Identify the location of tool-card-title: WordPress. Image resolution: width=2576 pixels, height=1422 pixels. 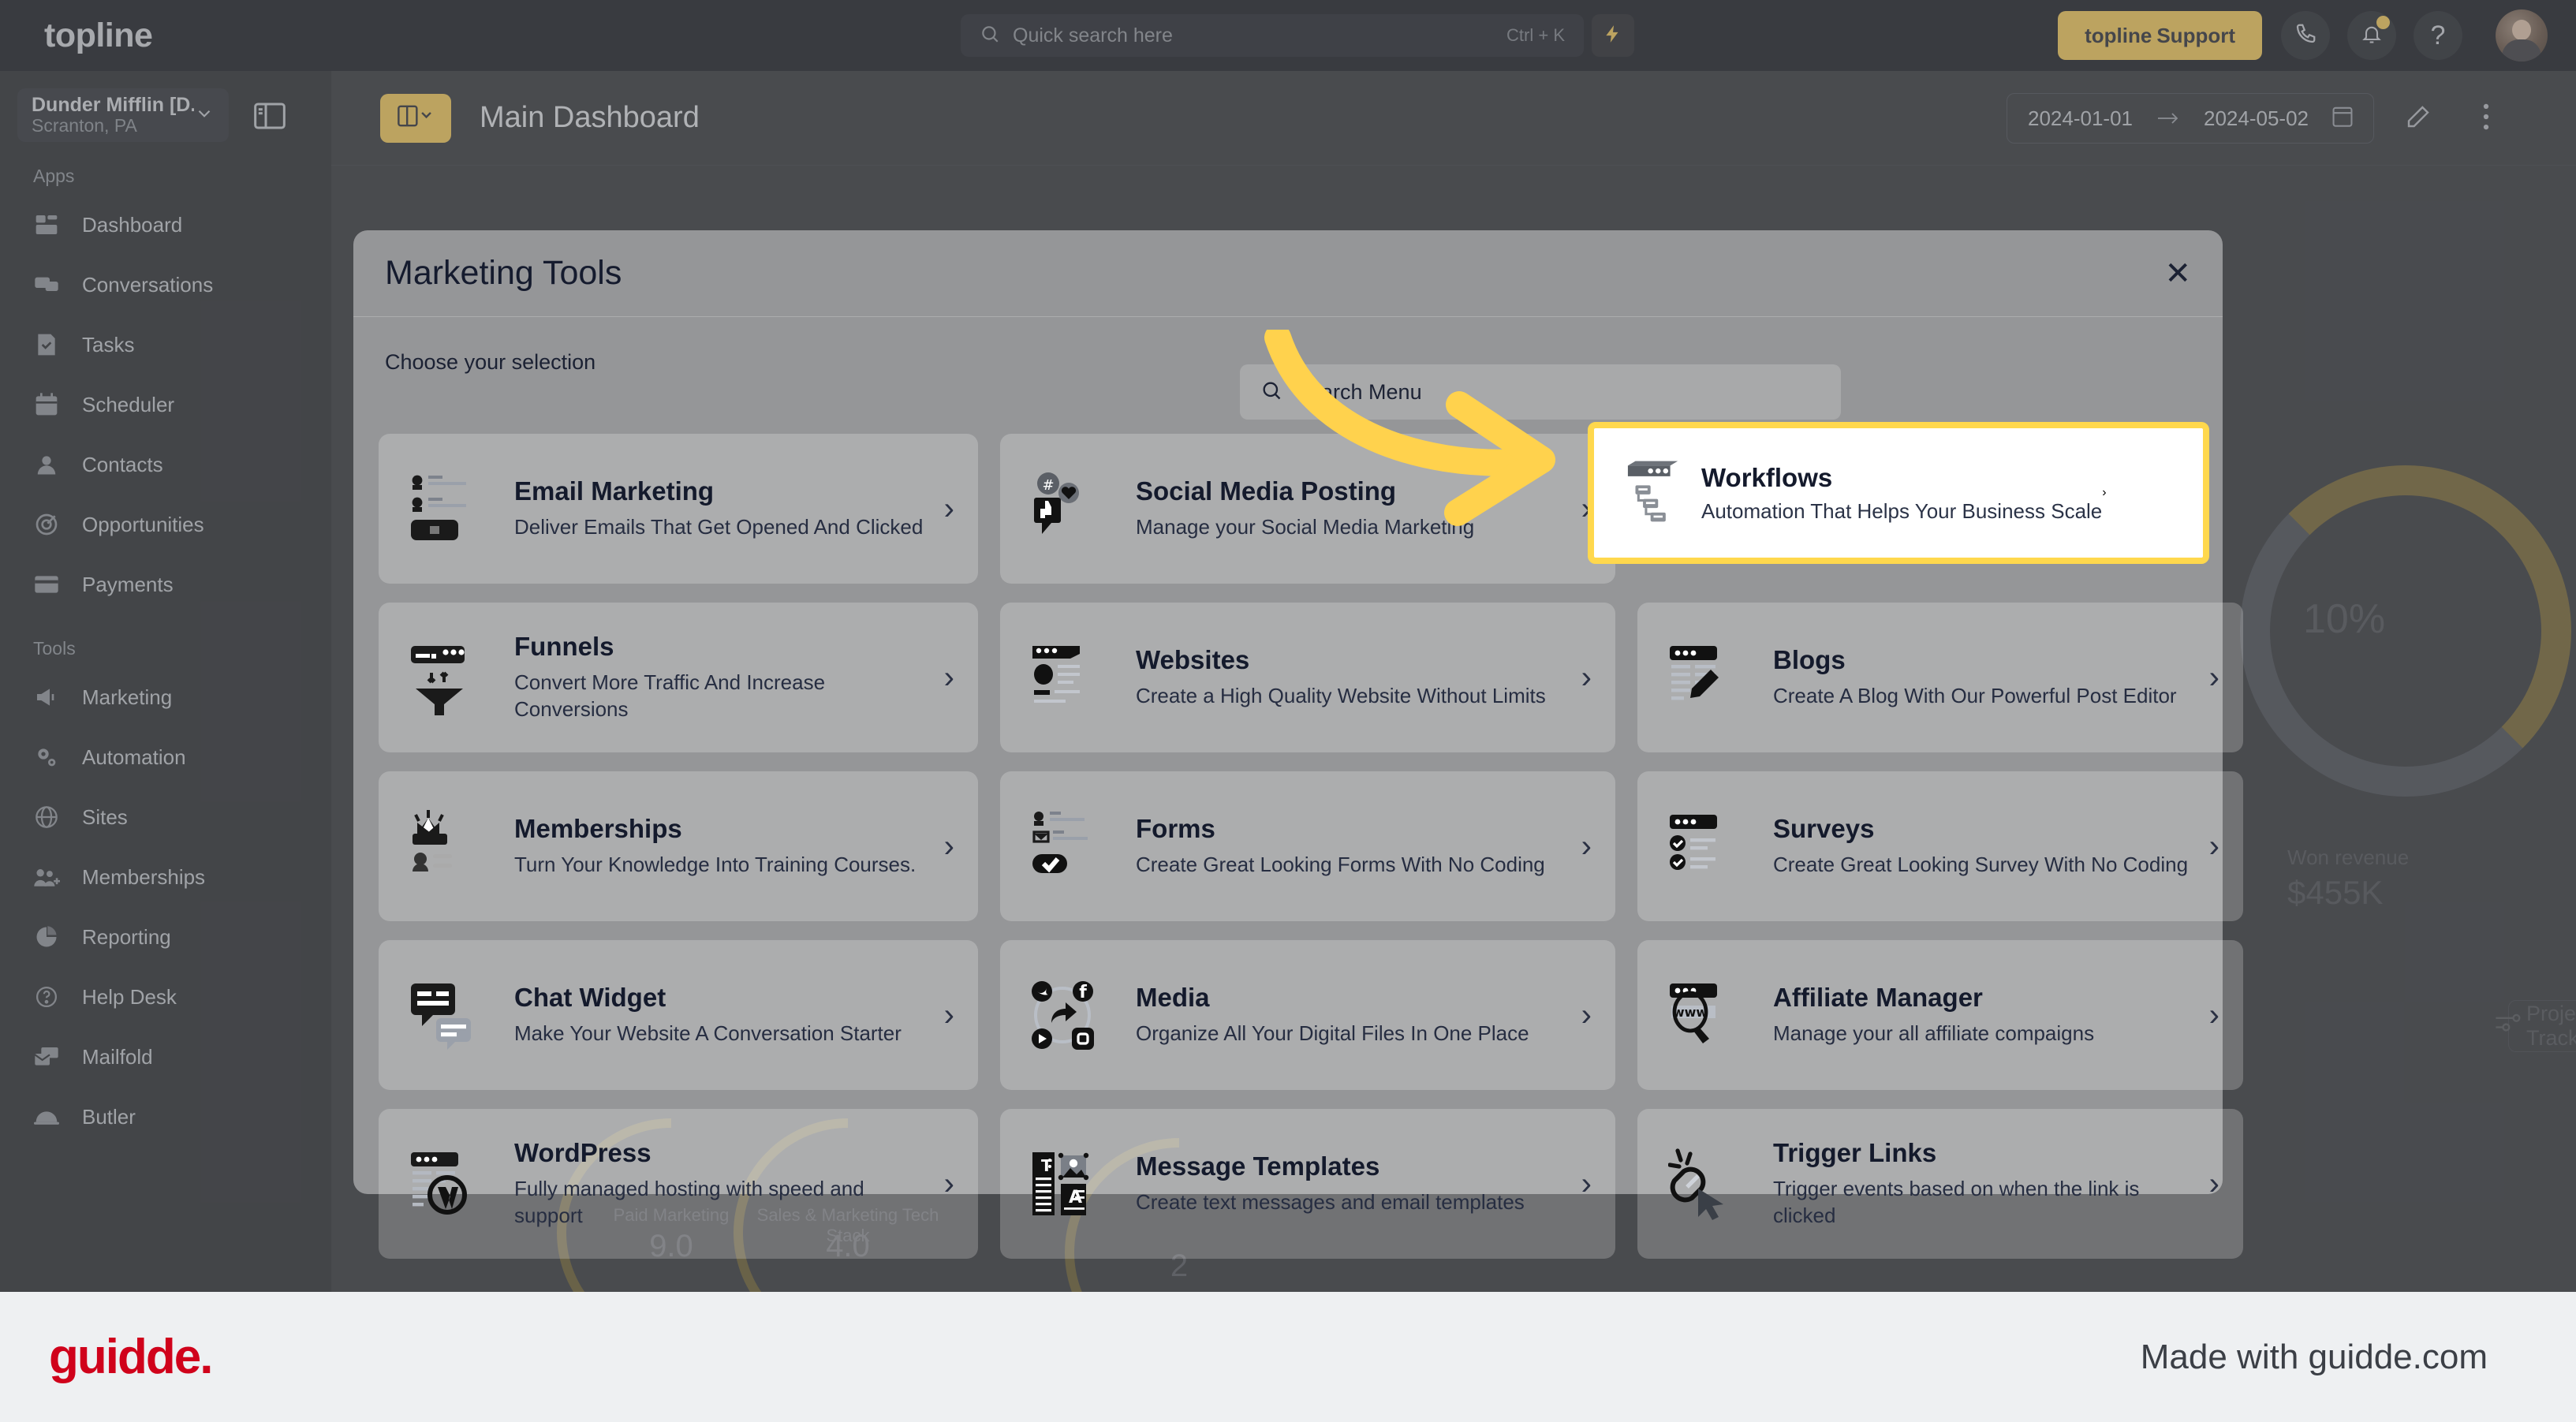
(582, 1153).